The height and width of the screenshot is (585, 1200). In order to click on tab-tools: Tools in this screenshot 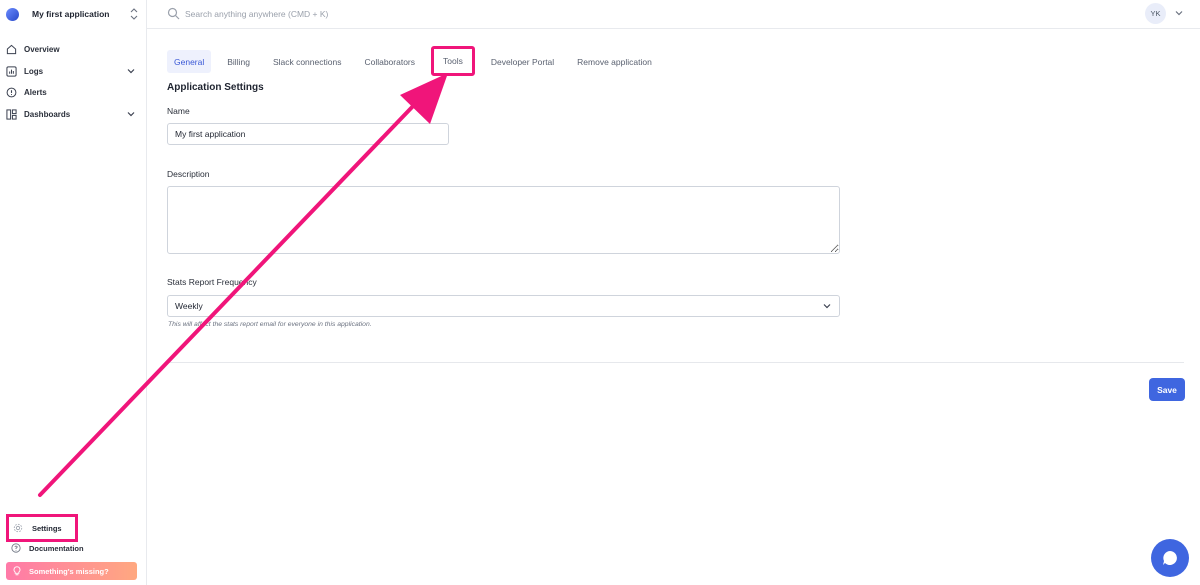, I will do `click(453, 60)`.